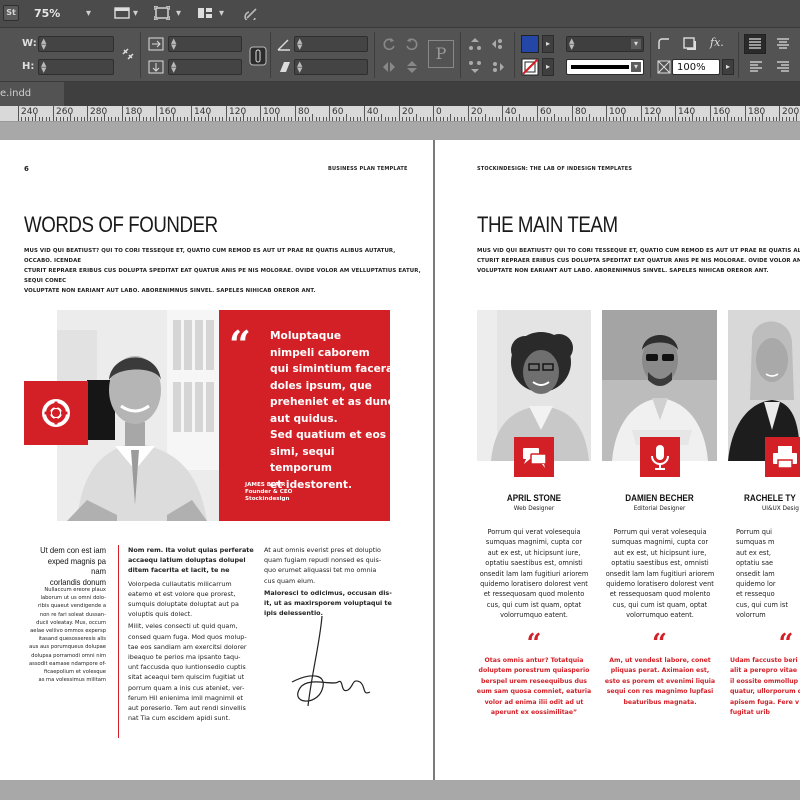 This screenshot has height=800, width=800. I want to click on opacity-icon, so click(664, 67).